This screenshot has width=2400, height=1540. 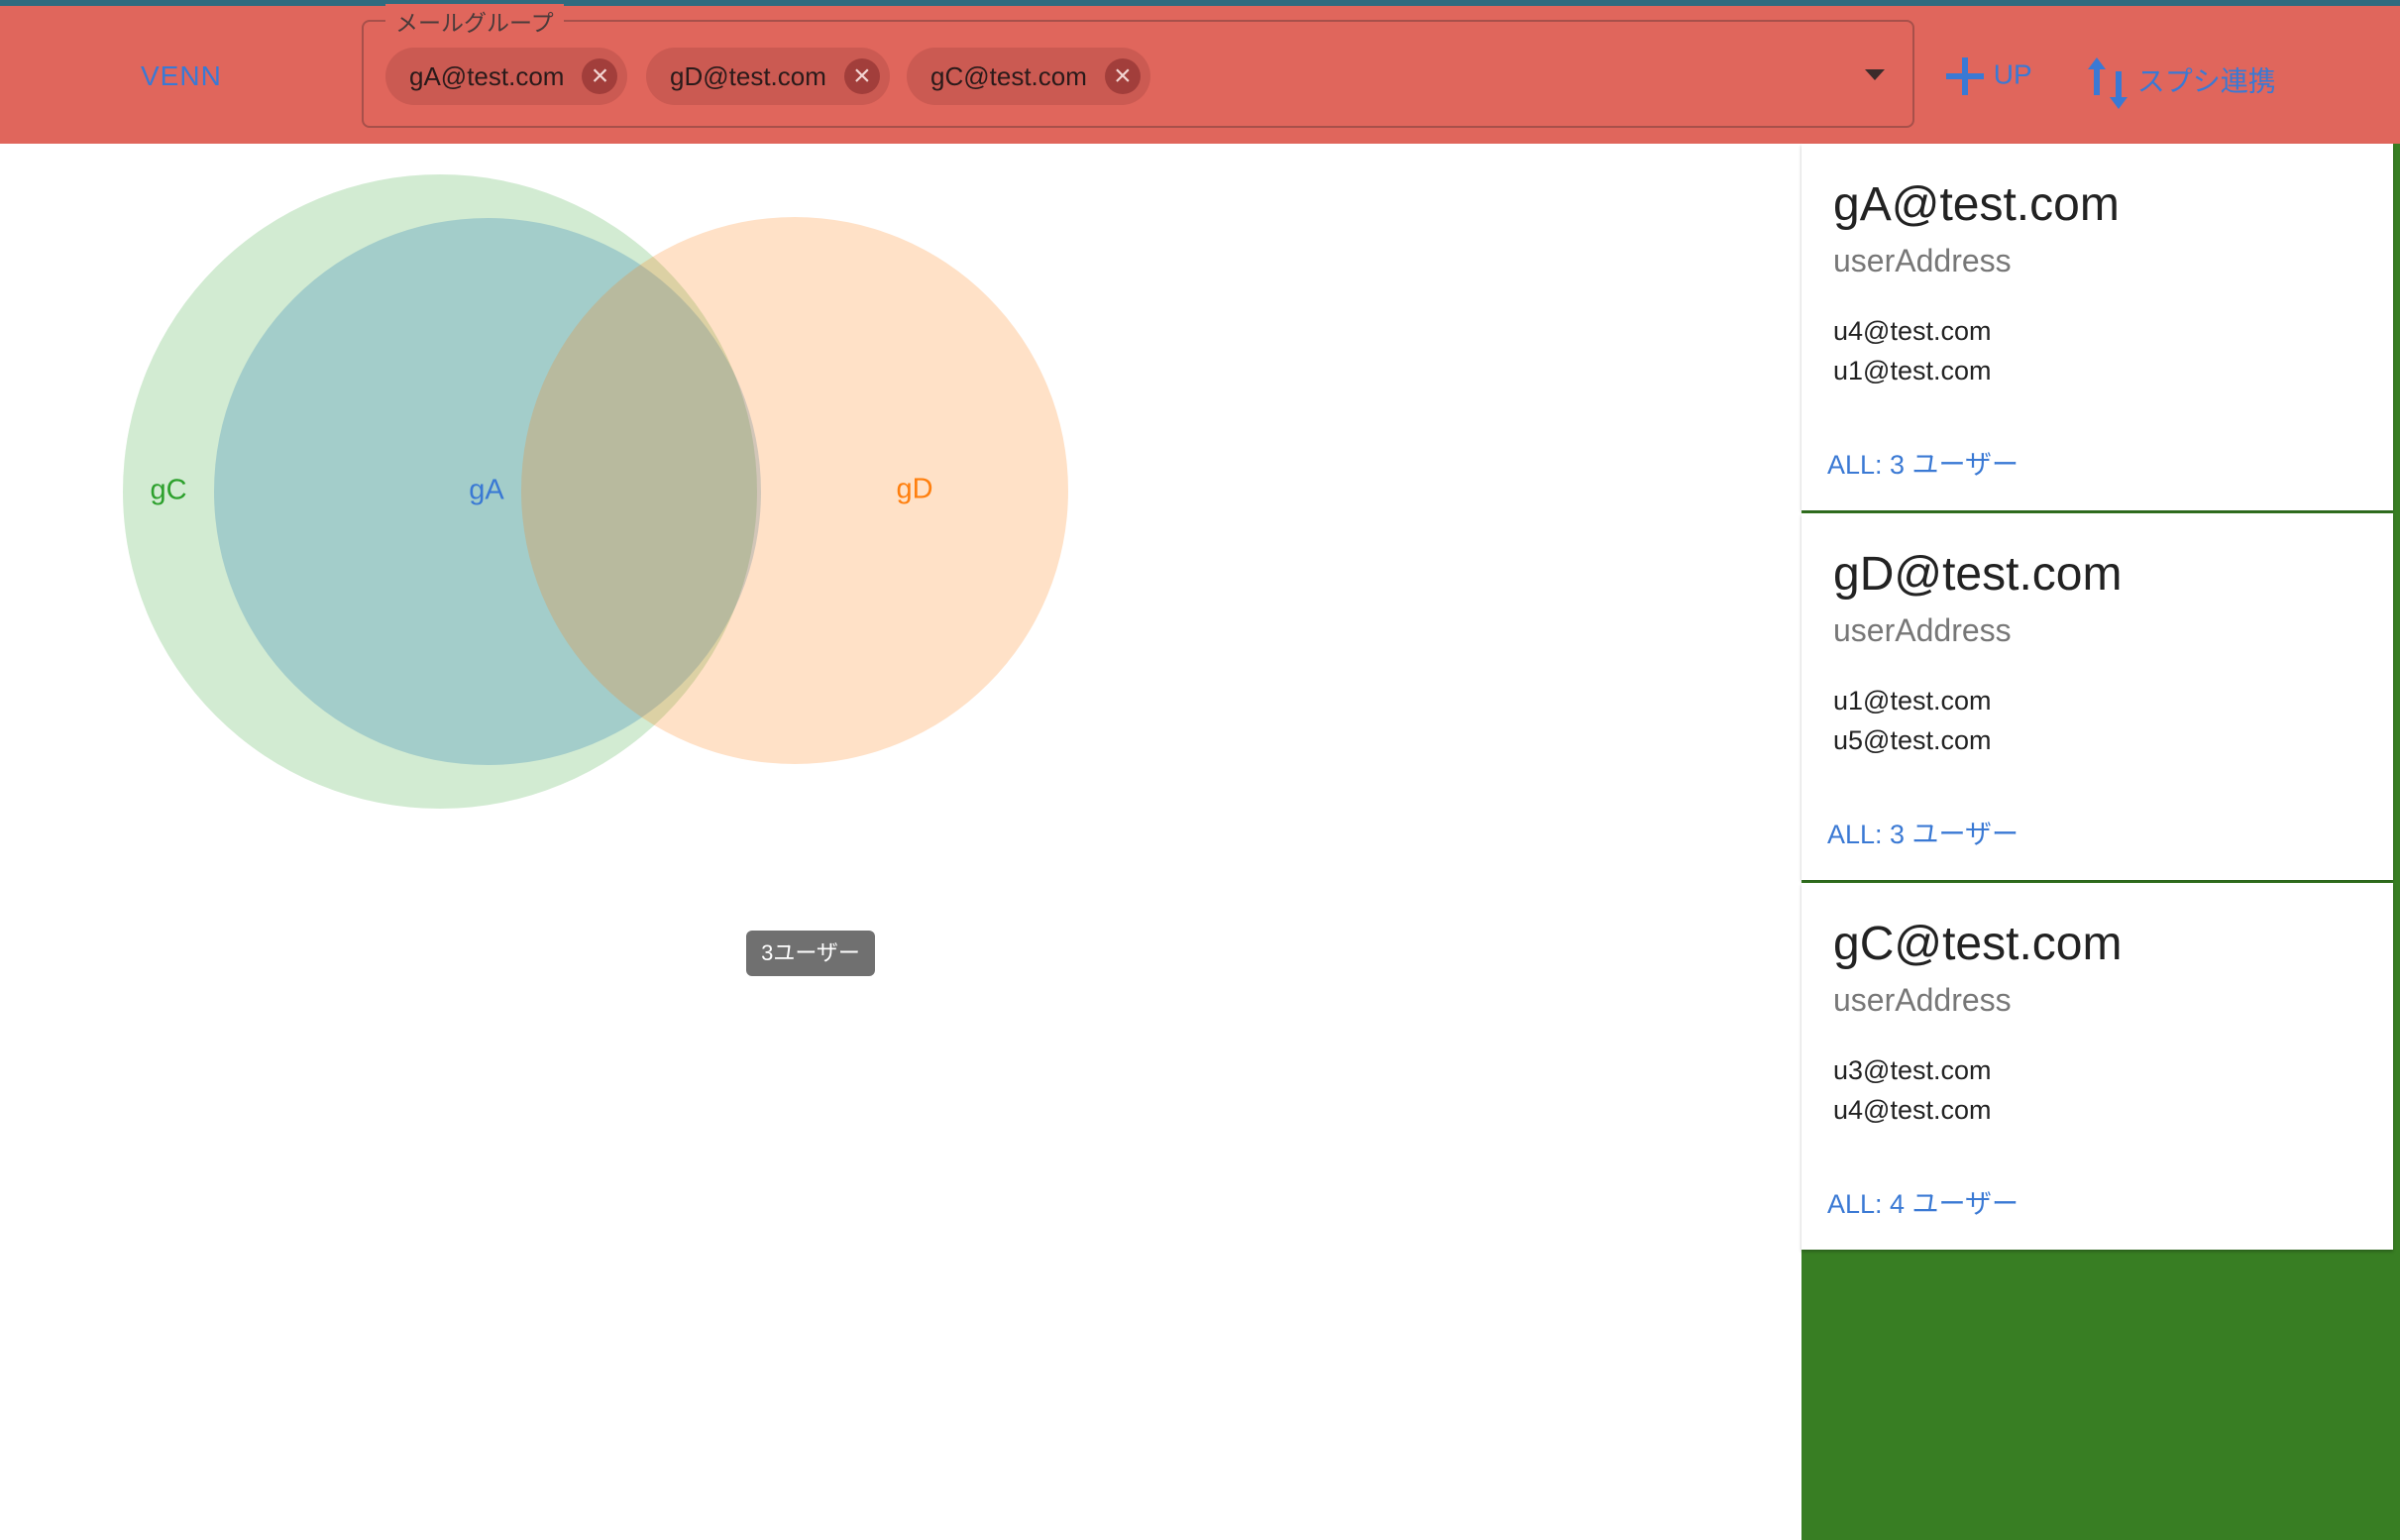 I want to click on card-title: gD@test.com, so click(x=1978, y=574).